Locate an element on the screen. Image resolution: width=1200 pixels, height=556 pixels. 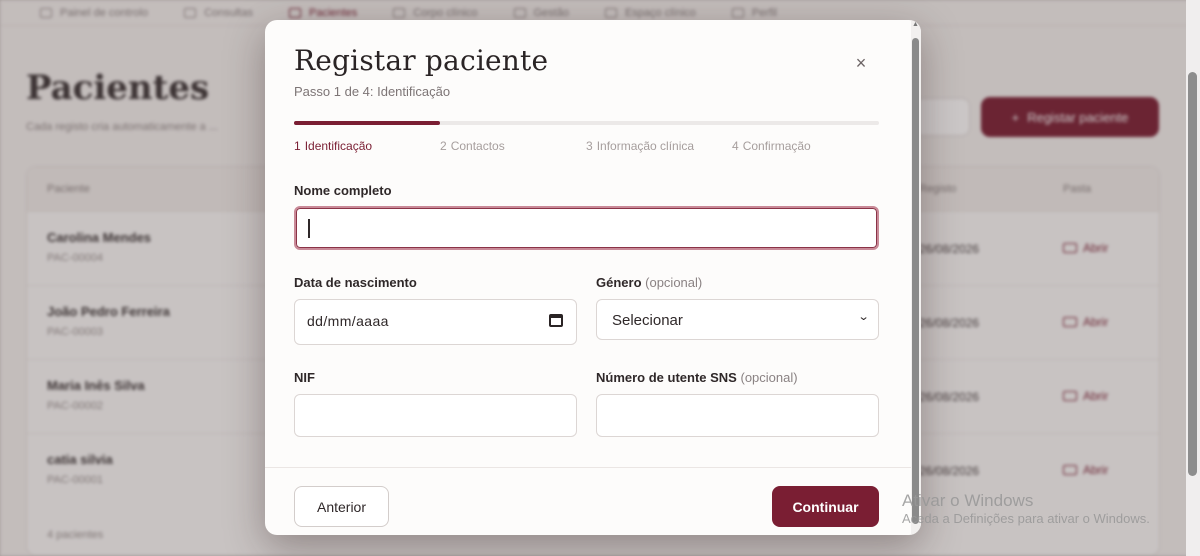
gender-selected-value: Selecionar is located at coordinates (647, 320).